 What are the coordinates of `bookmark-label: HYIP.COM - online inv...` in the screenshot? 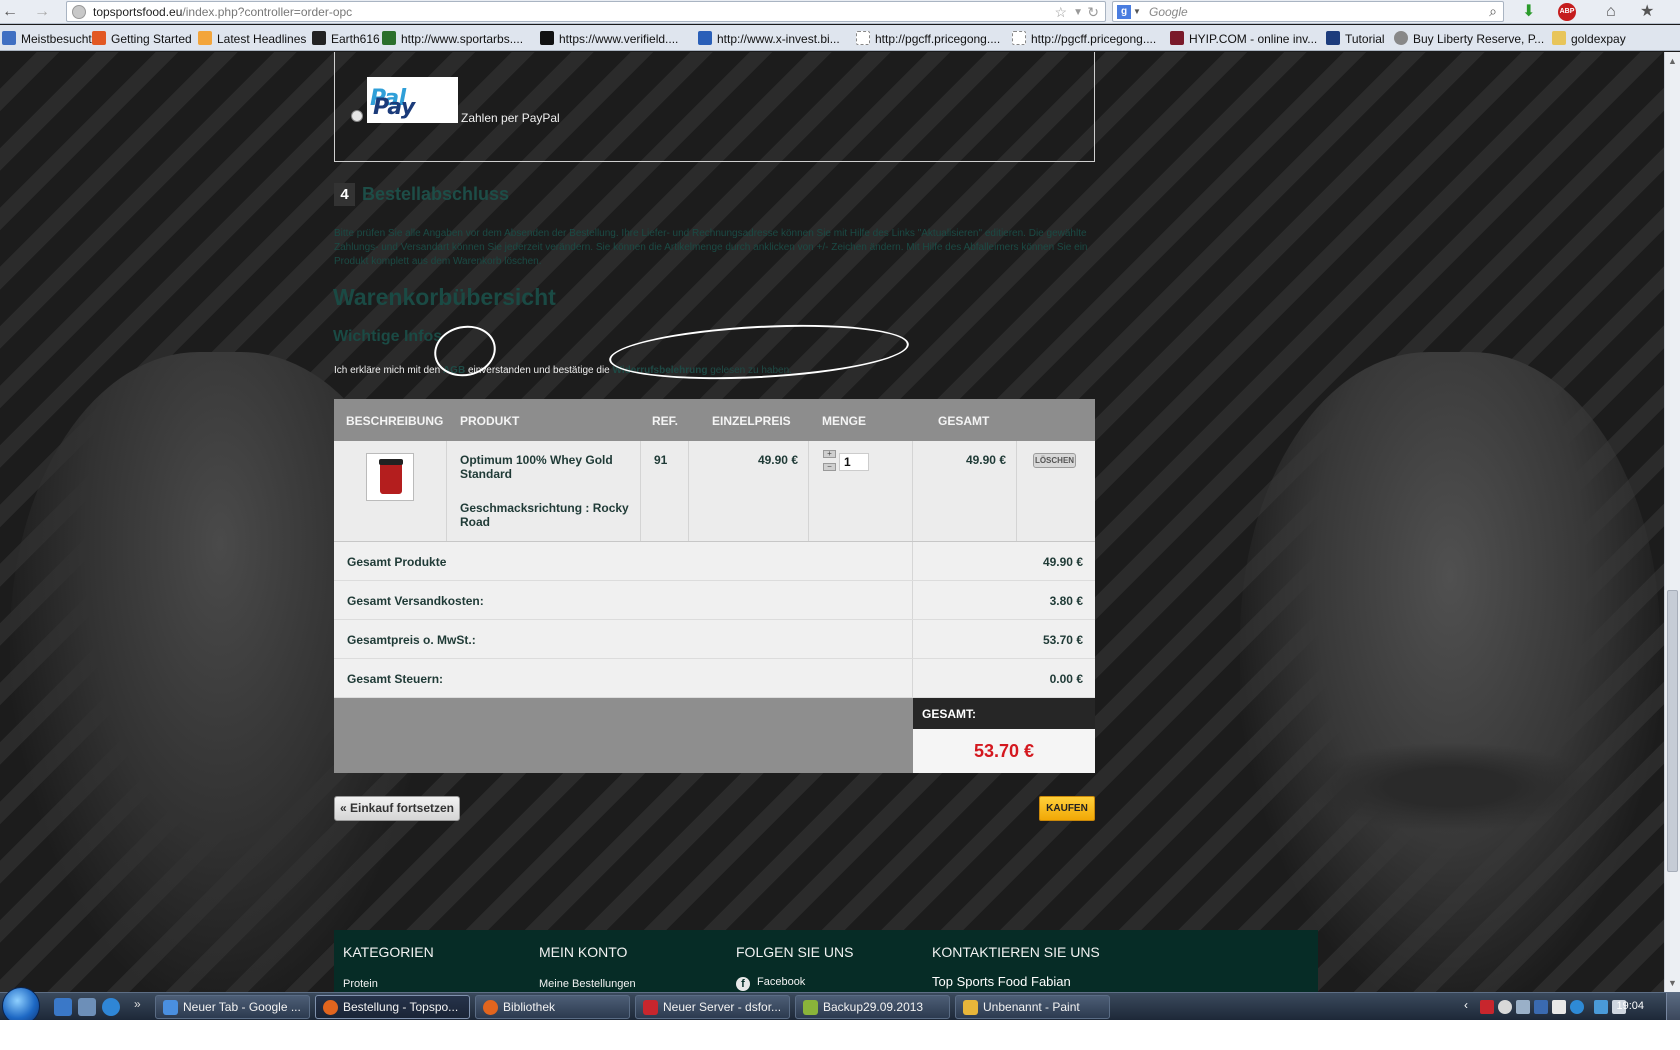 It's located at (1253, 39).